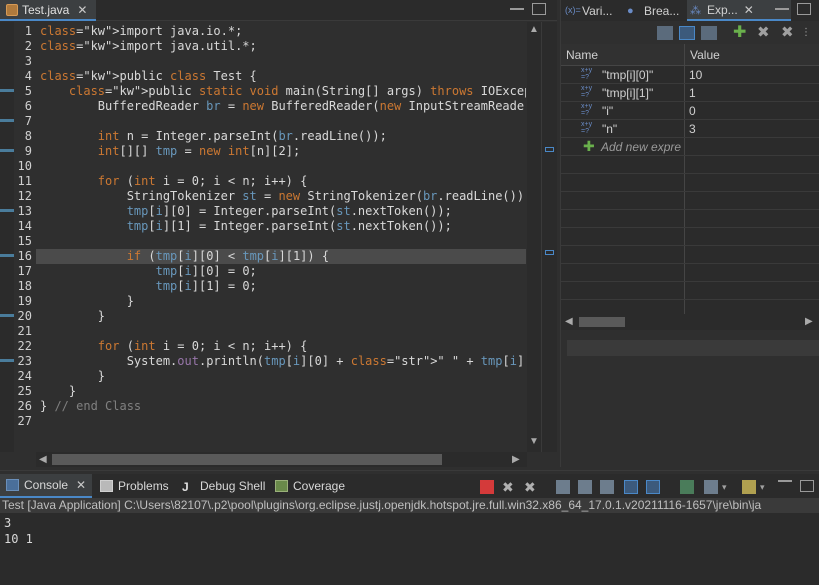  What do you see at coordinates (199, 151) in the screenshot?
I see `code-line: int[][] tmp = new int[n][2];` at bounding box center [199, 151].